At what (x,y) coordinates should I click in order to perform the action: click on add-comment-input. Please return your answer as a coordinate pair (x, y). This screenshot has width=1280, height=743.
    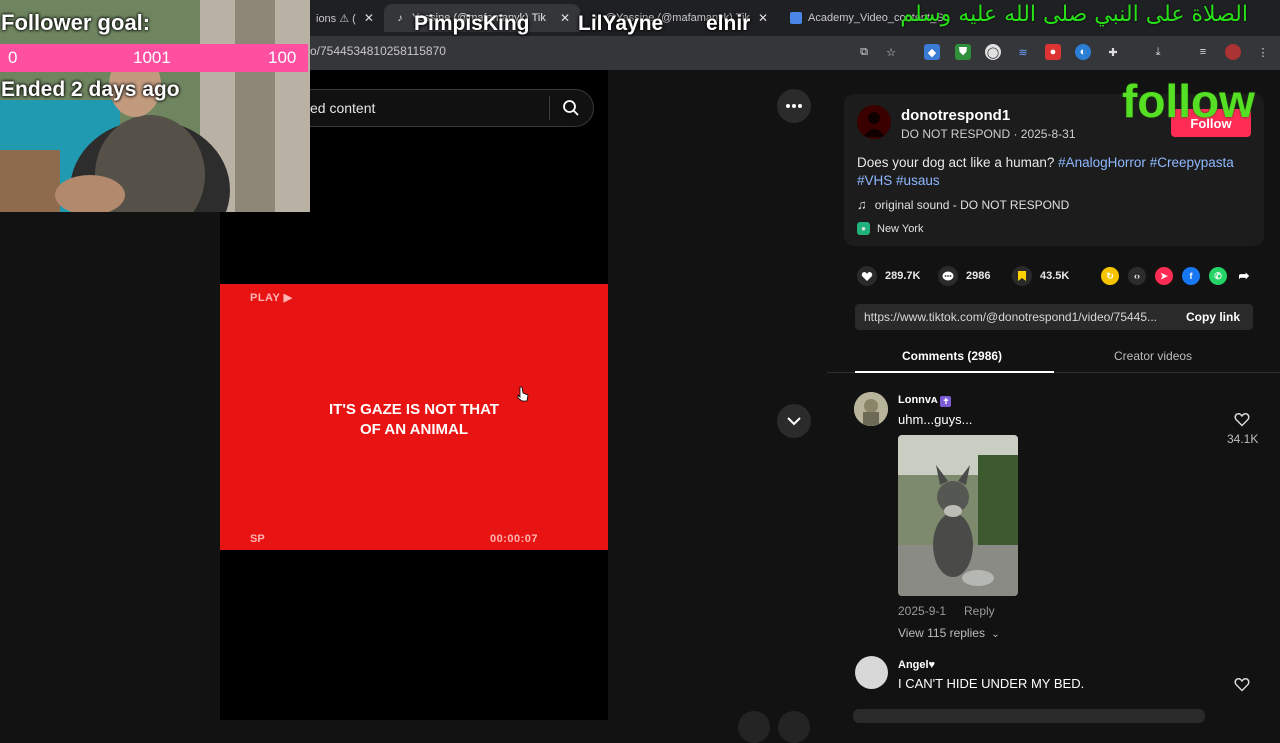
    Looking at the image, I should click on (1029, 716).